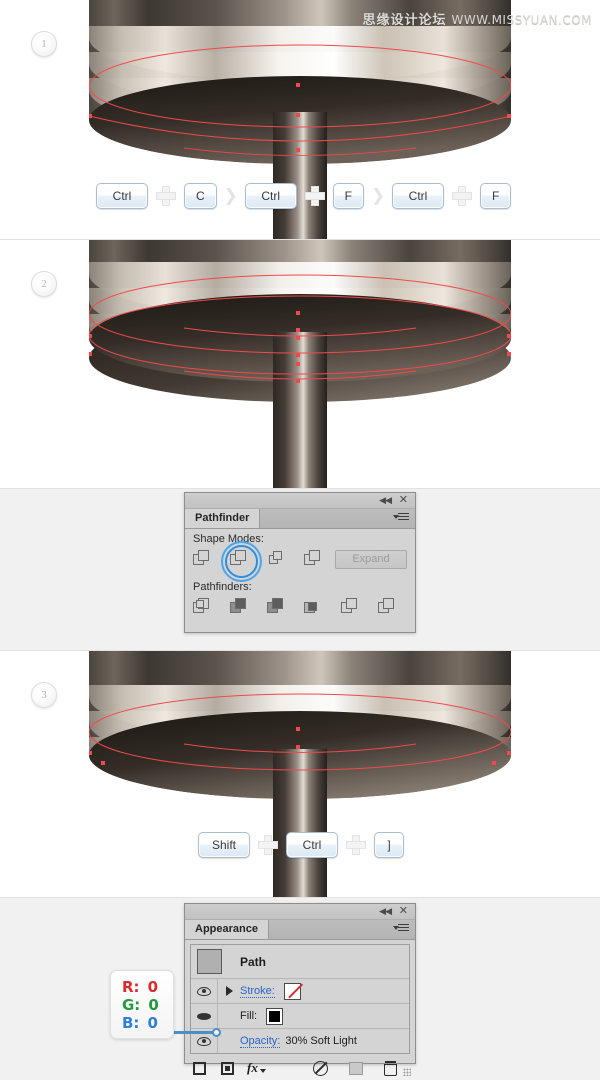 The image size is (600, 1080). Describe the element at coordinates (241, 561) in the screenshot. I see `minus-front-icon` at that location.